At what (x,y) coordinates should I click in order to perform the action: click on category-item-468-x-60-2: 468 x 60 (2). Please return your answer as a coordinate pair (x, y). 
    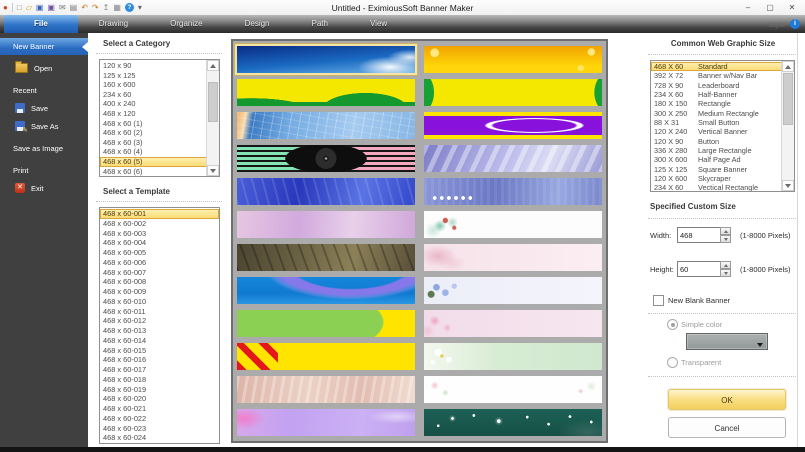
    Looking at the image, I should click on (153, 133).